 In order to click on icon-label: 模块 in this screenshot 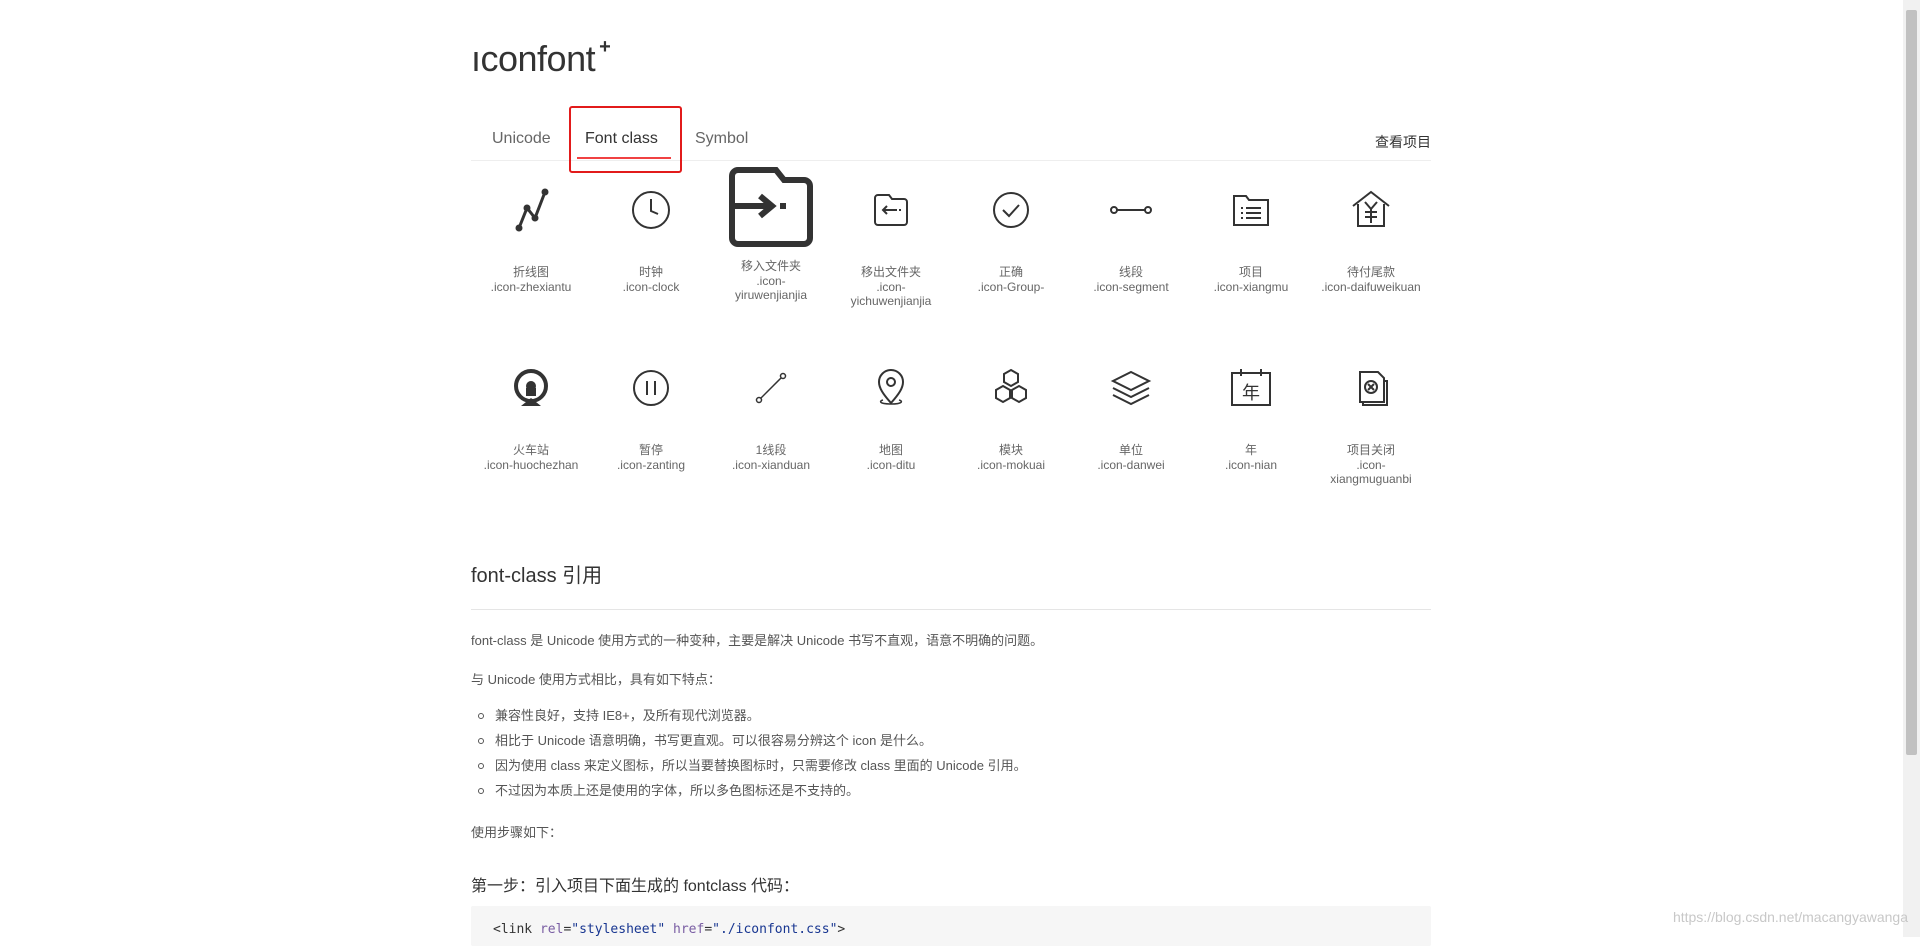, I will do `click(1010, 450)`.